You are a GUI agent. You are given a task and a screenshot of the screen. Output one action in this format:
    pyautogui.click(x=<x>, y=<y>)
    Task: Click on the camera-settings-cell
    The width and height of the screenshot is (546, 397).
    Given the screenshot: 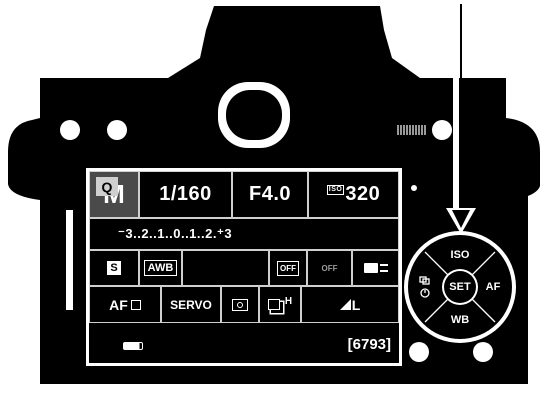 What is the action you would take?
    pyautogui.click(x=375, y=268)
    